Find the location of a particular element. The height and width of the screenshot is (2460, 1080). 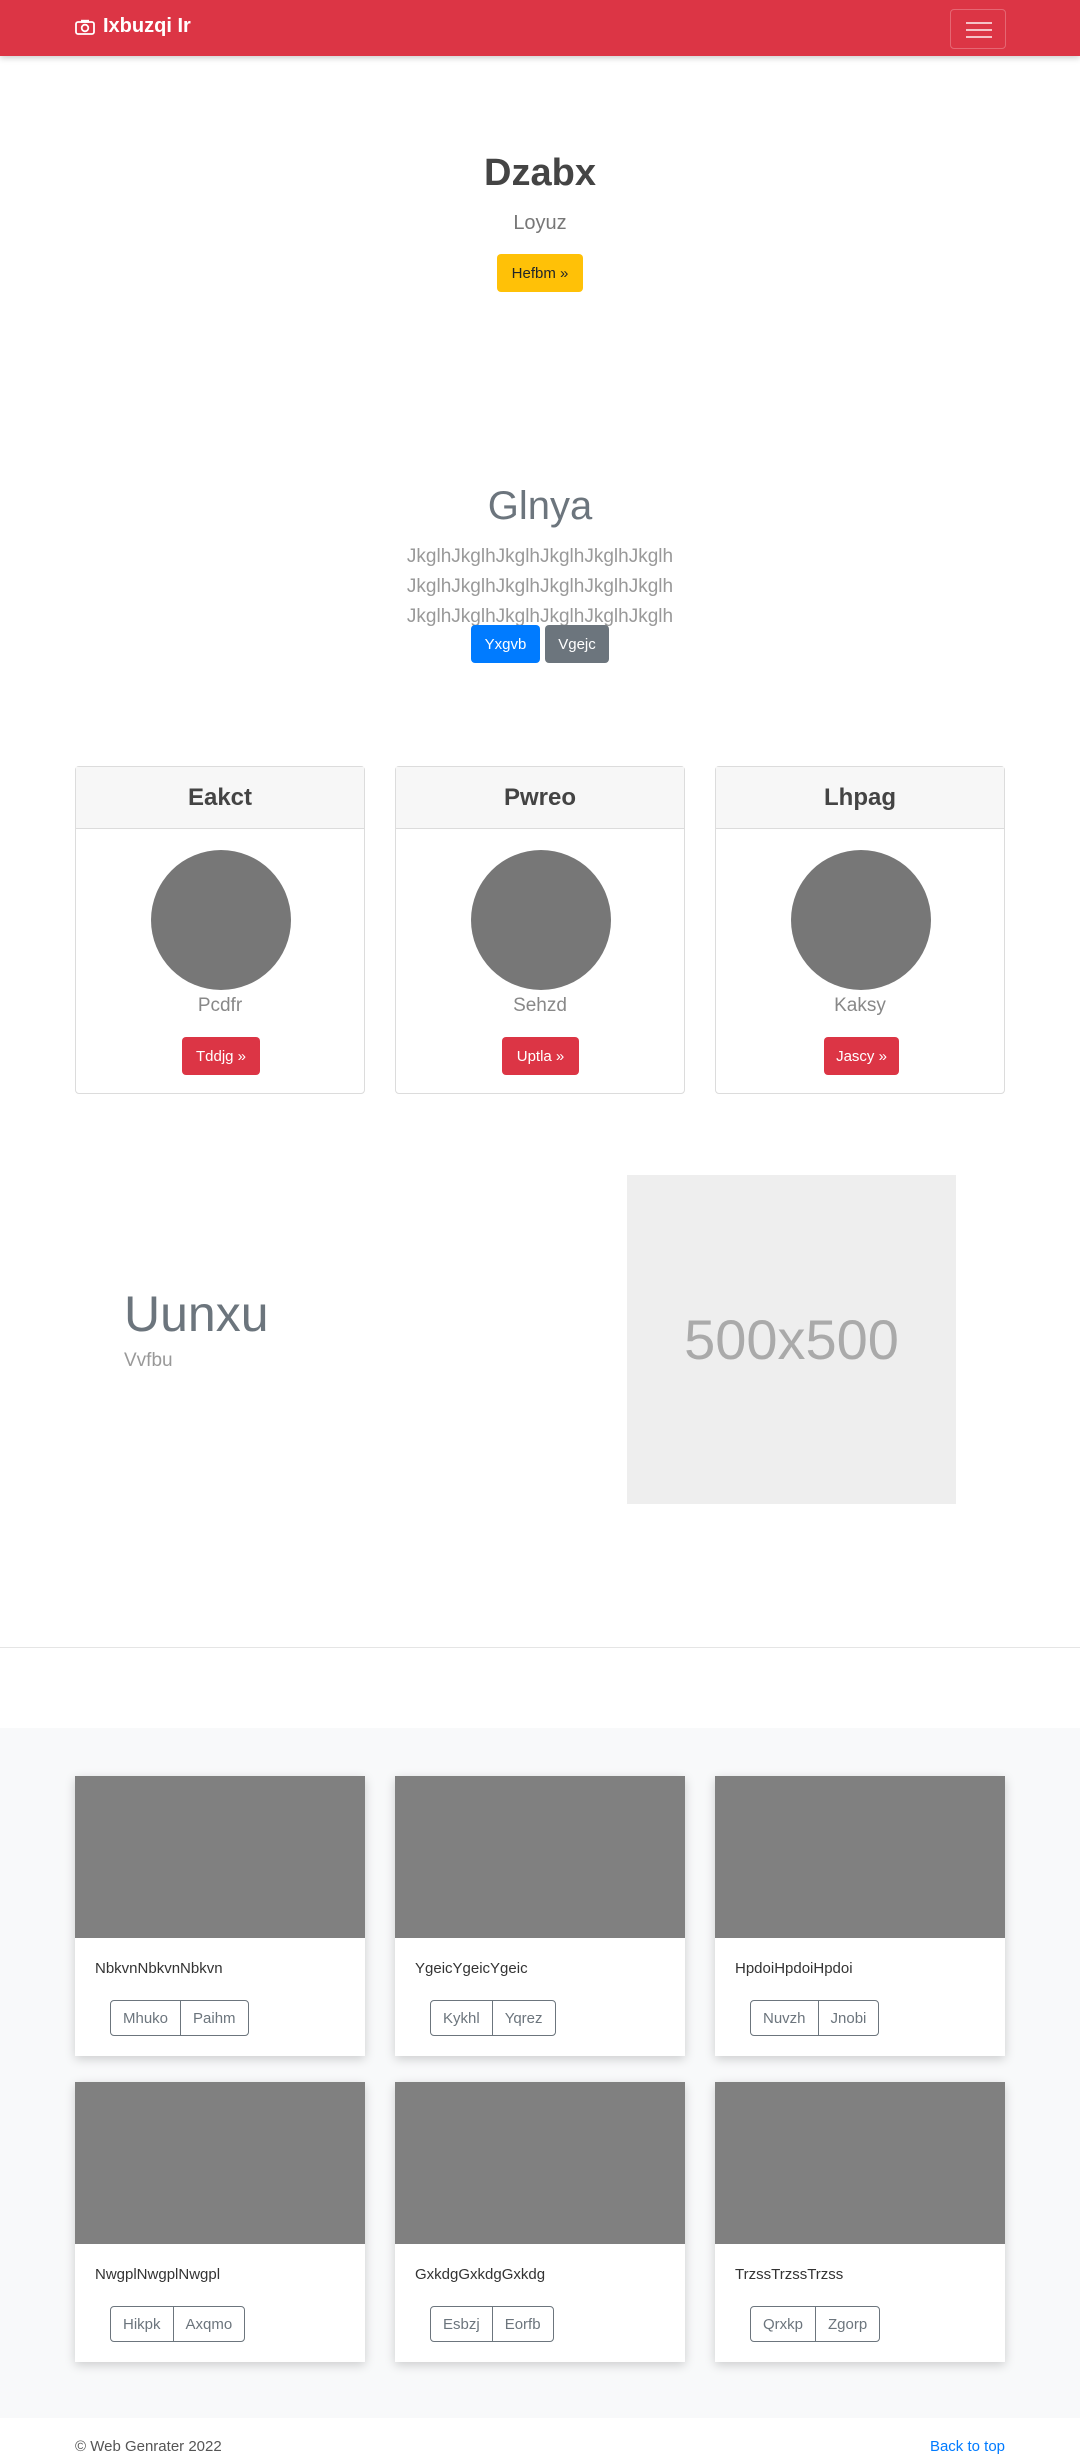

card-button: Eorfb is located at coordinates (522, 2324).